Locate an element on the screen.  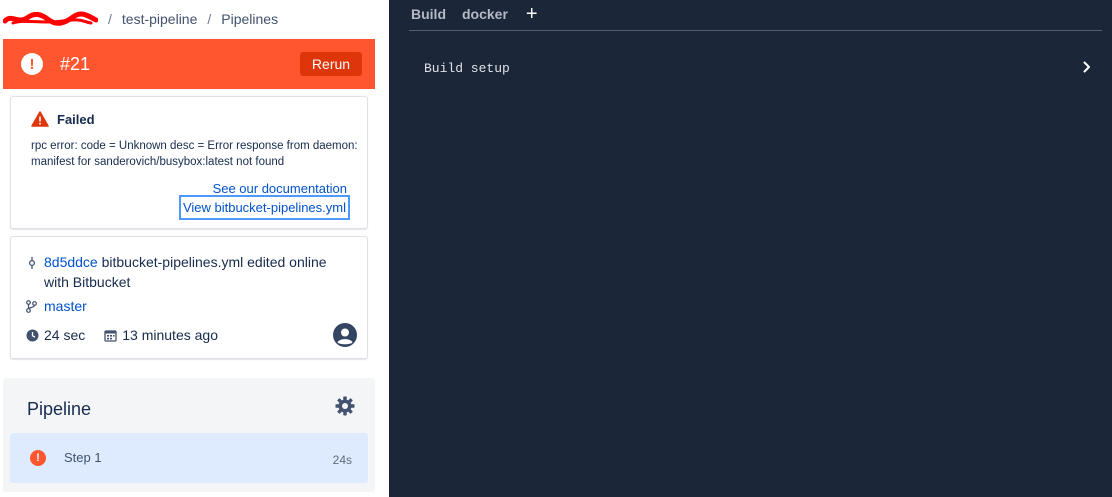
gear-icon is located at coordinates (345, 406).